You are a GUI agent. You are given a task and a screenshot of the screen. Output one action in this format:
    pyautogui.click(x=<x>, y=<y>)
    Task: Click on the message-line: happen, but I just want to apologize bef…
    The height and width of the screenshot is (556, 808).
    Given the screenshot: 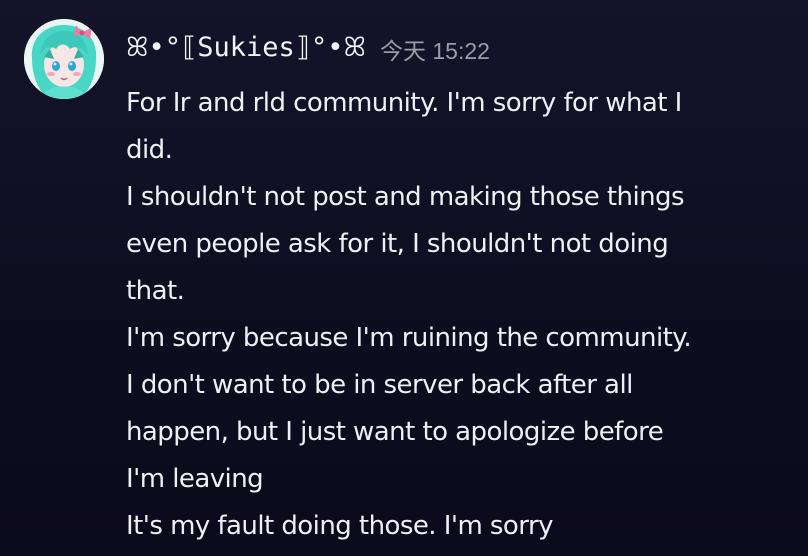 What is the action you would take?
    pyautogui.click(x=395, y=432)
    